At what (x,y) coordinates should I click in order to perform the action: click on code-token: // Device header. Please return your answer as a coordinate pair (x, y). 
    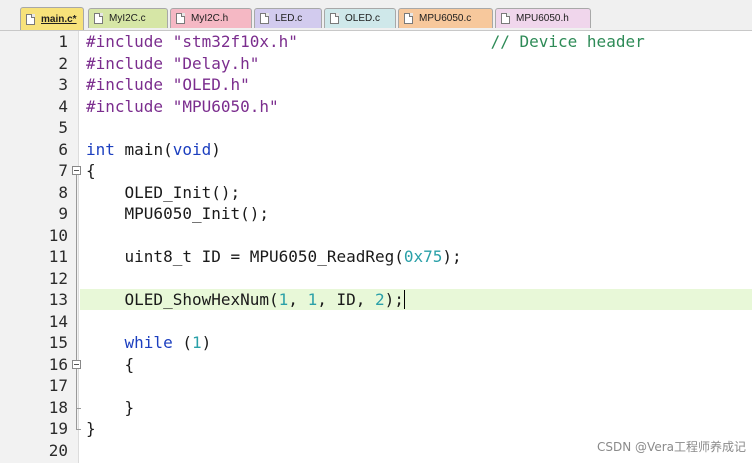
    Looking at the image, I should click on (567, 41).